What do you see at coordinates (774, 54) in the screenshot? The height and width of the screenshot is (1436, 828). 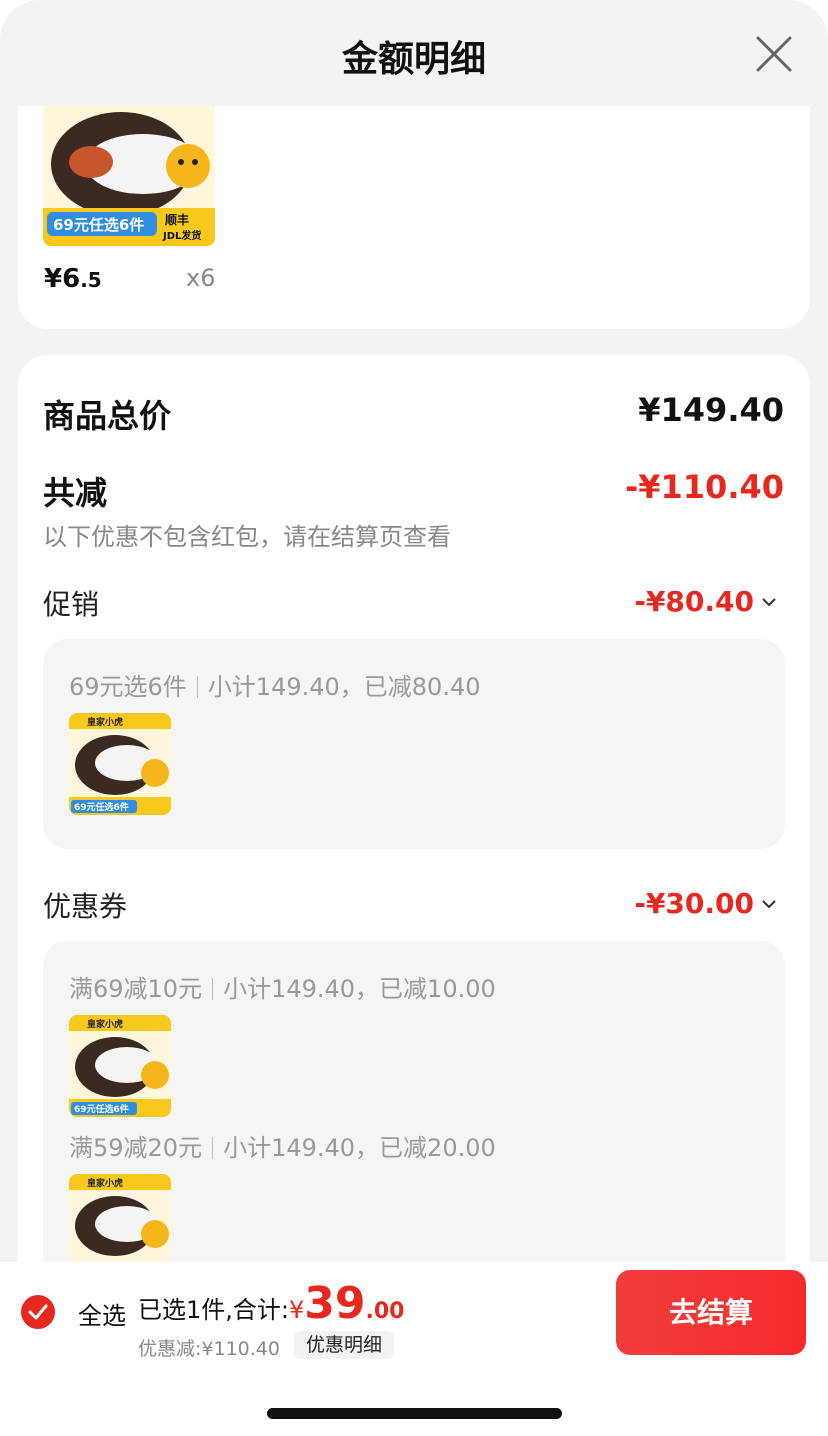 I see `close-icon` at bounding box center [774, 54].